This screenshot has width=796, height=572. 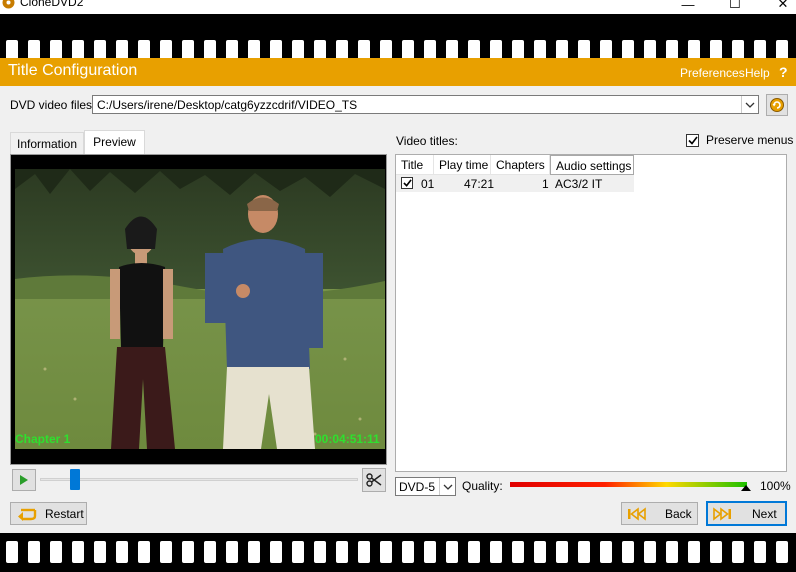 I want to click on return-arrow-icon, so click(x=27, y=514).